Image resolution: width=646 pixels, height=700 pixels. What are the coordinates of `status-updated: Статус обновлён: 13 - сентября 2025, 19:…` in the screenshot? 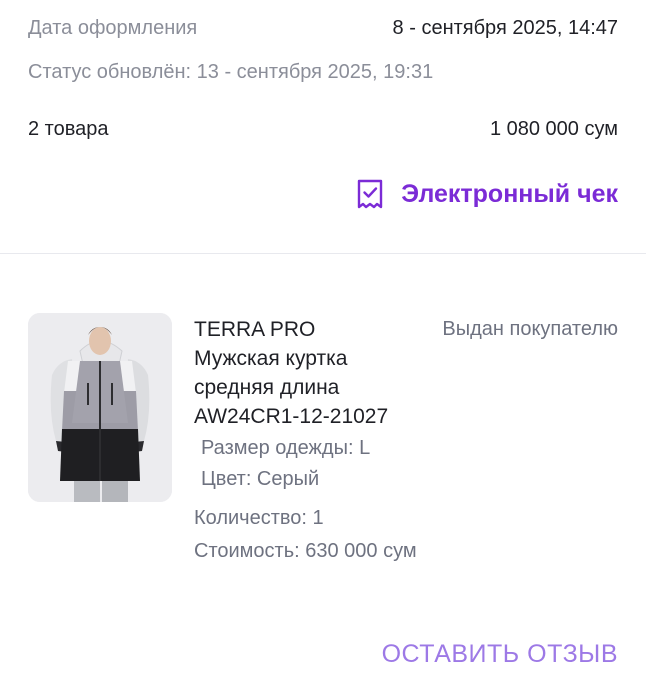 It's located at (231, 72).